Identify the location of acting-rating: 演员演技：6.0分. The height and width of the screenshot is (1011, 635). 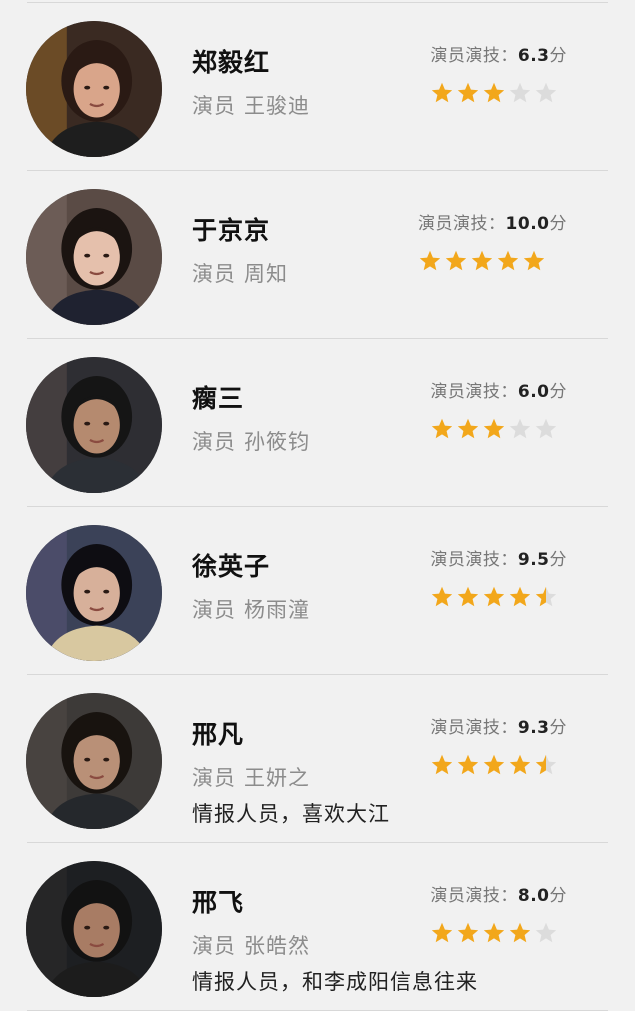
(498, 409).